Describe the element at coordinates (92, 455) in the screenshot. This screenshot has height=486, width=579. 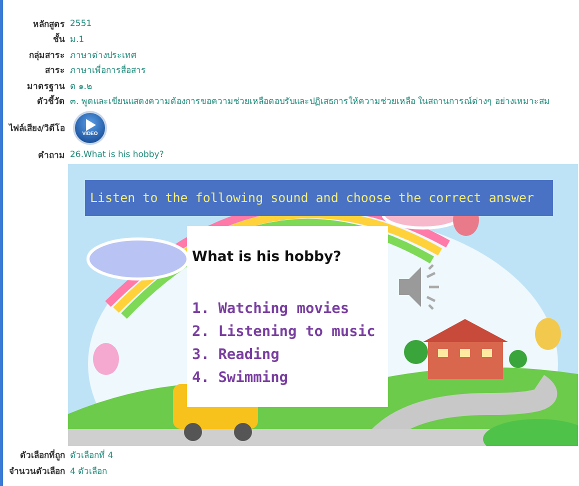
I see `field-value: ตัวเลือกที่ 4` at that location.